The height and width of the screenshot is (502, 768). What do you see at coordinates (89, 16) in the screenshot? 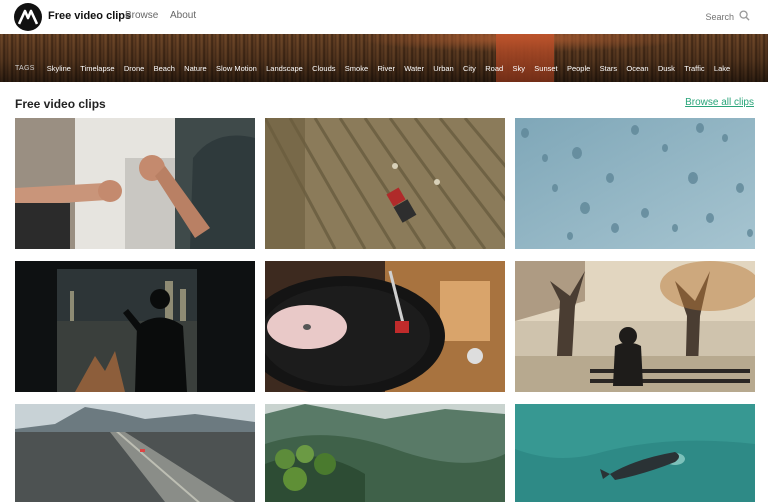
I see `brand-name: Free video clips` at bounding box center [89, 16].